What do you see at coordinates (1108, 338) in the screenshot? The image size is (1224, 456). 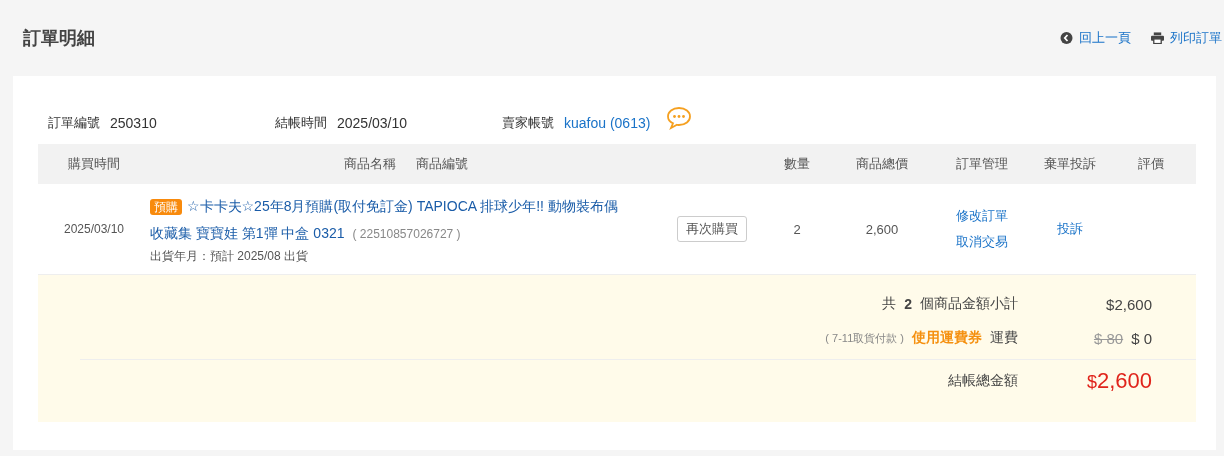 I see `original-fee: $ 80` at bounding box center [1108, 338].